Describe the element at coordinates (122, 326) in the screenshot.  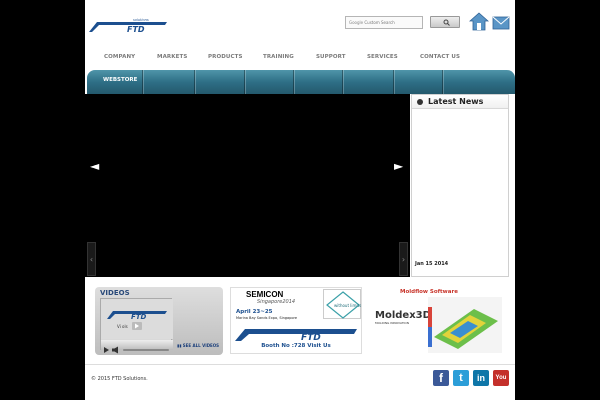
I see `video-caption: Vi ols` at that location.